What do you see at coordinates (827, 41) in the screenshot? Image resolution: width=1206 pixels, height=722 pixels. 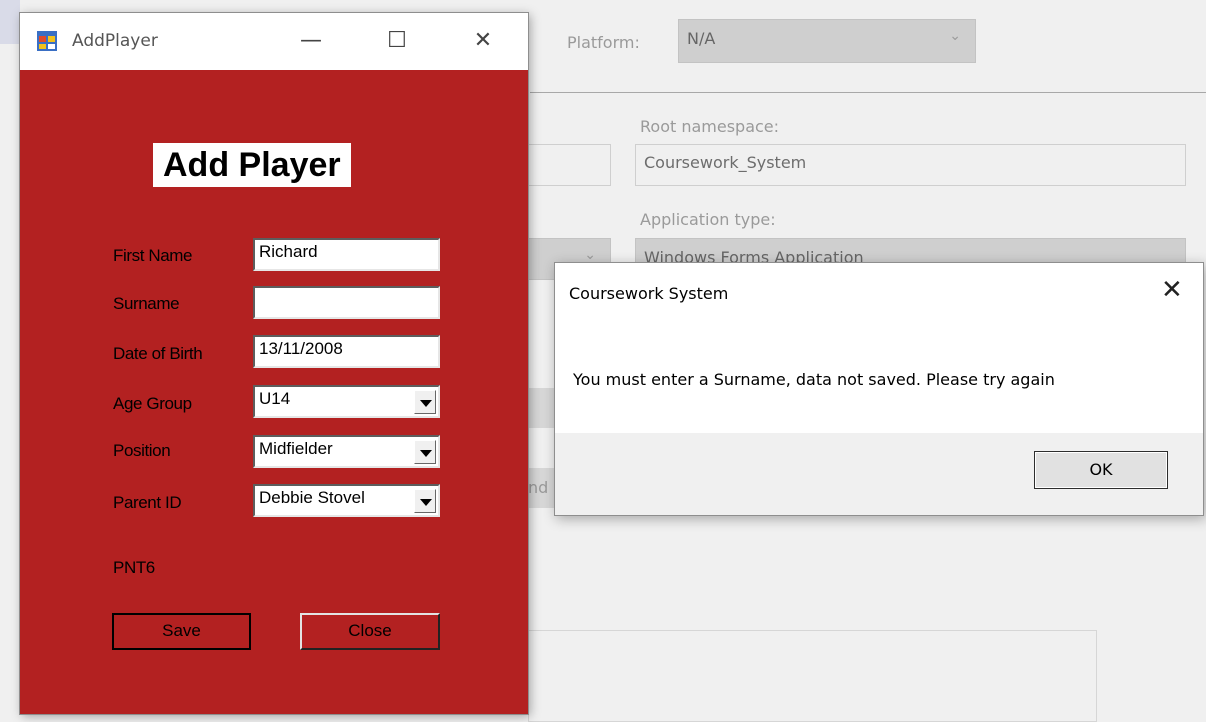 I see `platform-dropdown: N/A ⌄` at bounding box center [827, 41].